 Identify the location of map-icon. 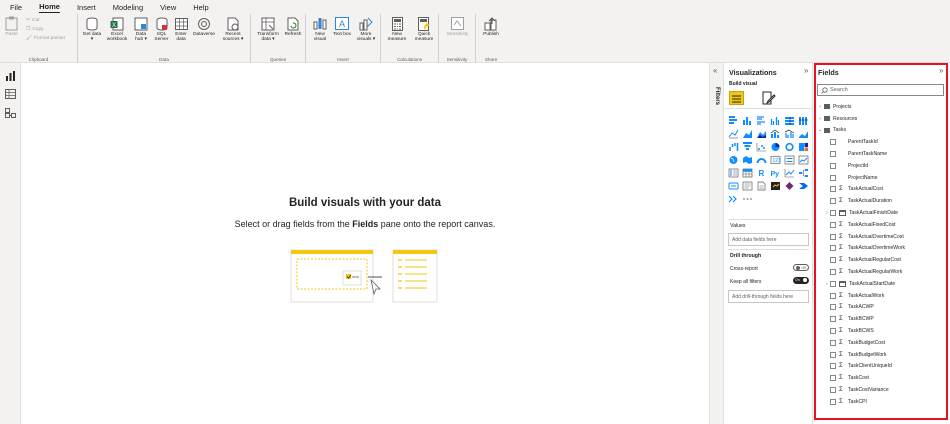
(733, 160).